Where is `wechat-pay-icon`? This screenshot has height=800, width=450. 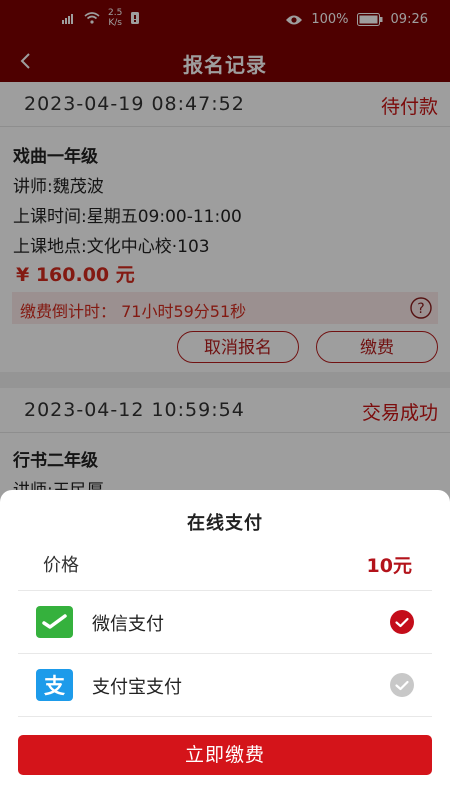
wechat-pay-icon is located at coordinates (54, 622).